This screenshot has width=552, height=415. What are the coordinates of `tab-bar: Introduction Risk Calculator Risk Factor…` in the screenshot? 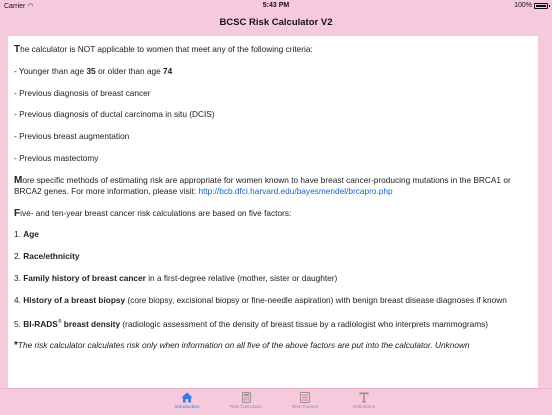 It's located at (276, 401).